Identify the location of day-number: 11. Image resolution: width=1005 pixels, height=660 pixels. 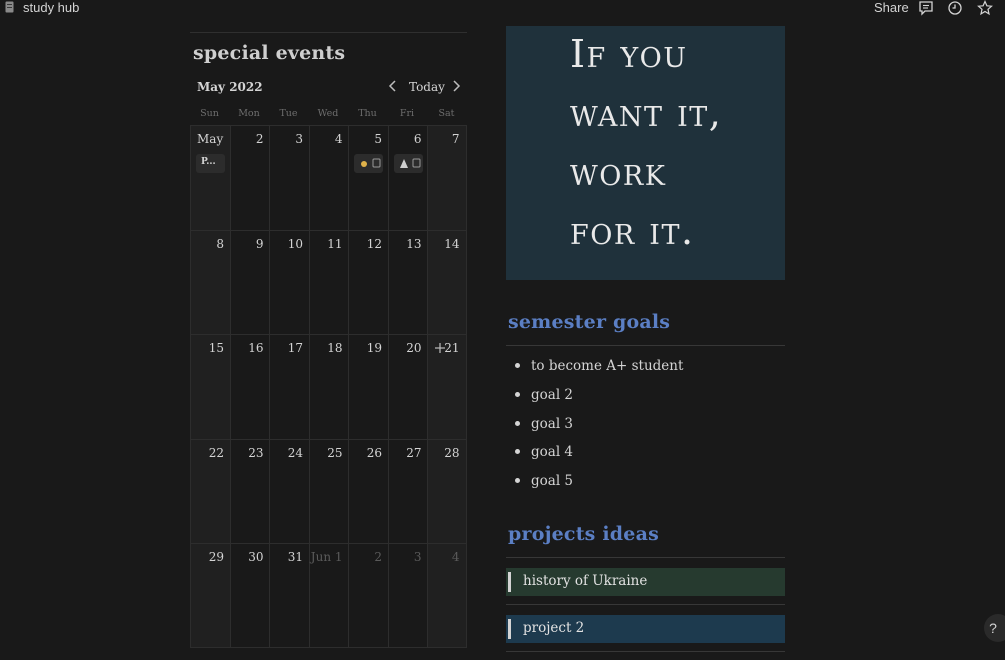
(335, 243).